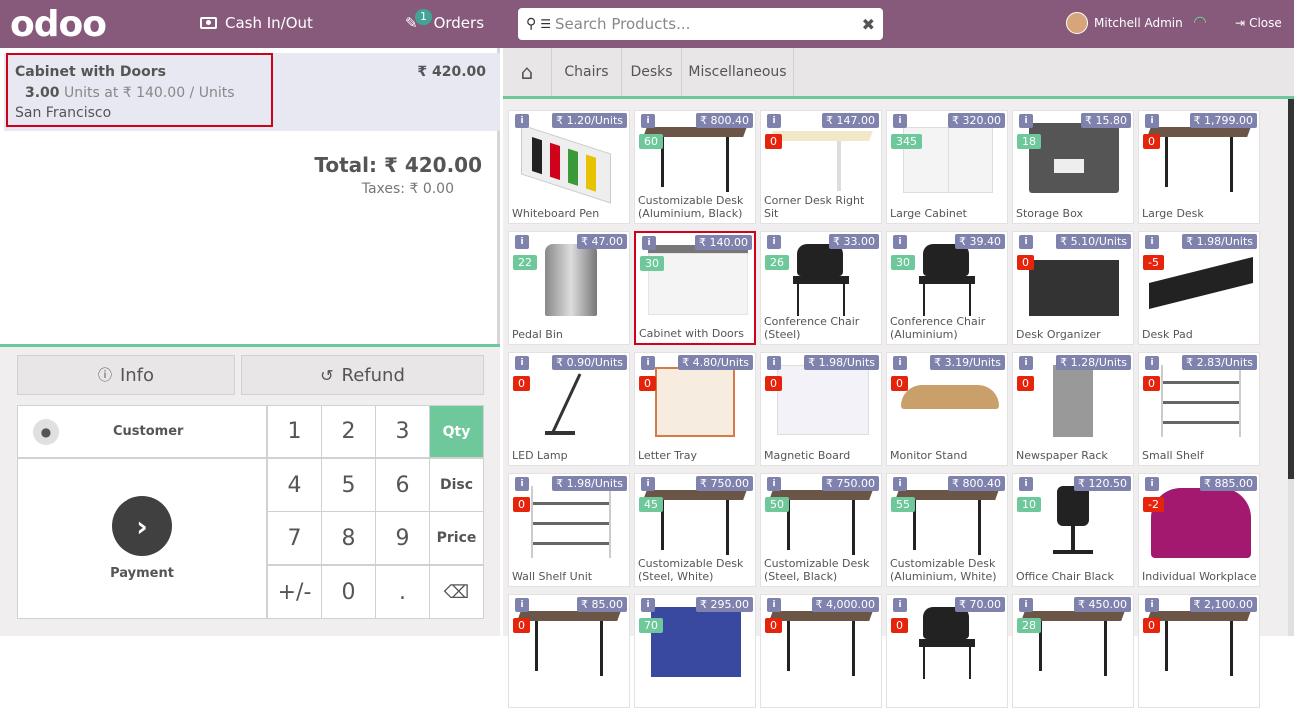 This screenshot has width=1294, height=708. Describe the element at coordinates (362, 375) in the screenshot. I see `refund-button: ↺ Refund` at that location.